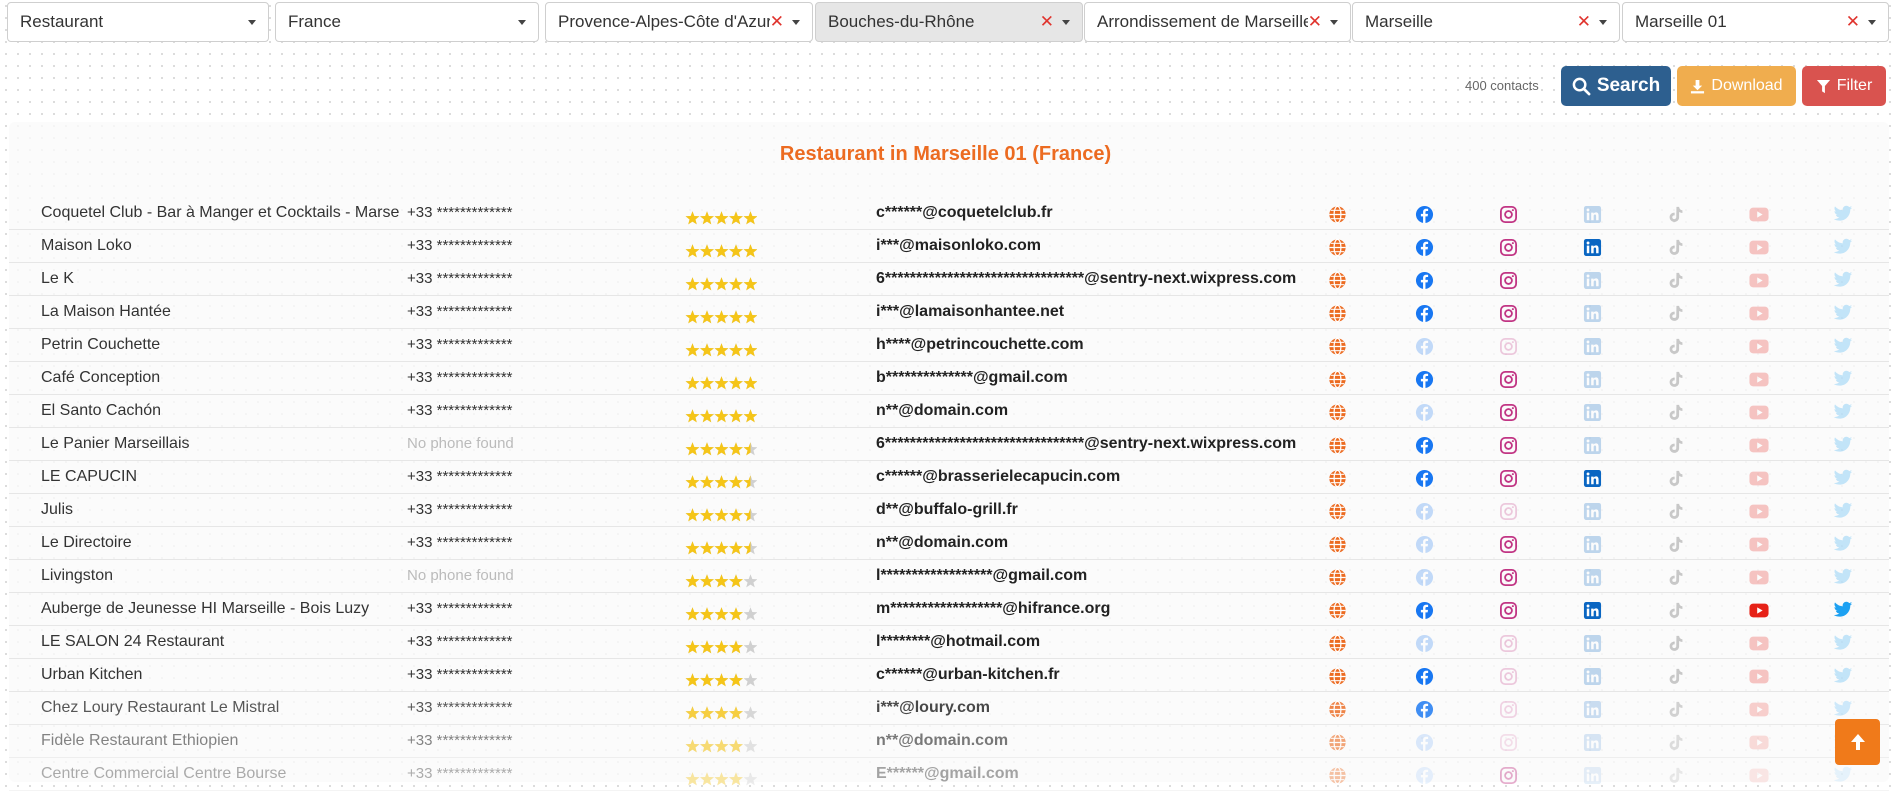 The image size is (1891, 791). Describe the element at coordinates (964, 212) in the screenshot. I see `contact-email: c******@coquetelclub.fr` at that location.